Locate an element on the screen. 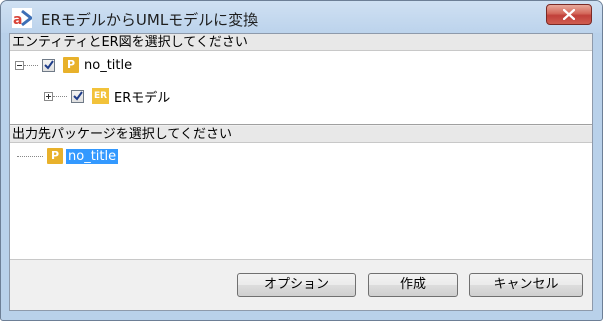 The width and height of the screenshot is (603, 321). entity-section-header: エンティティとER図を選択してください is located at coordinates (301, 42).